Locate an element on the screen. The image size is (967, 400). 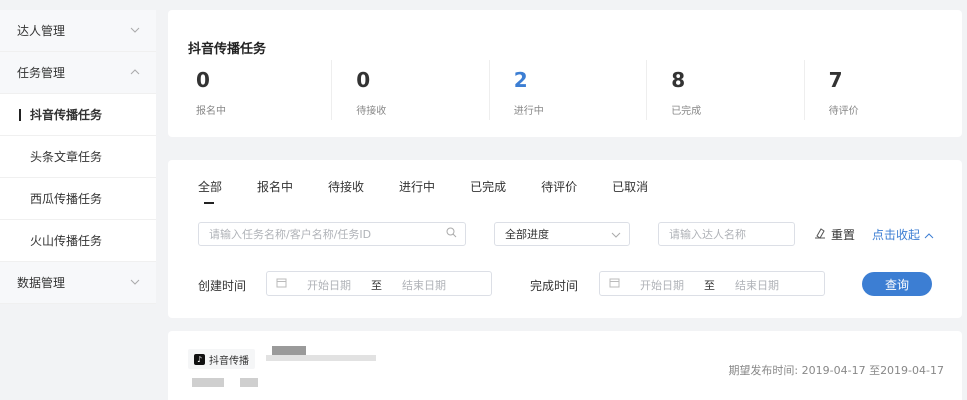
stat-completed: 8 已完成 is located at coordinates (726, 90).